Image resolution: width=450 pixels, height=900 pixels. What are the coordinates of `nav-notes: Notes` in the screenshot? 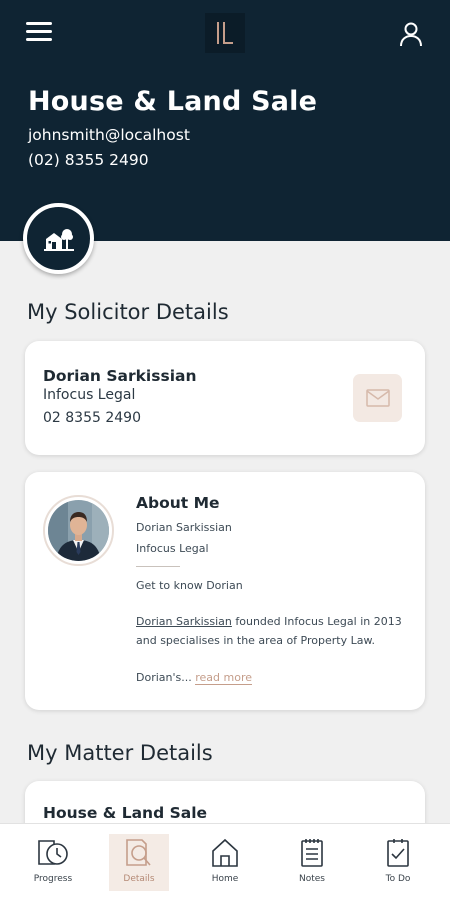 It's located at (312, 862).